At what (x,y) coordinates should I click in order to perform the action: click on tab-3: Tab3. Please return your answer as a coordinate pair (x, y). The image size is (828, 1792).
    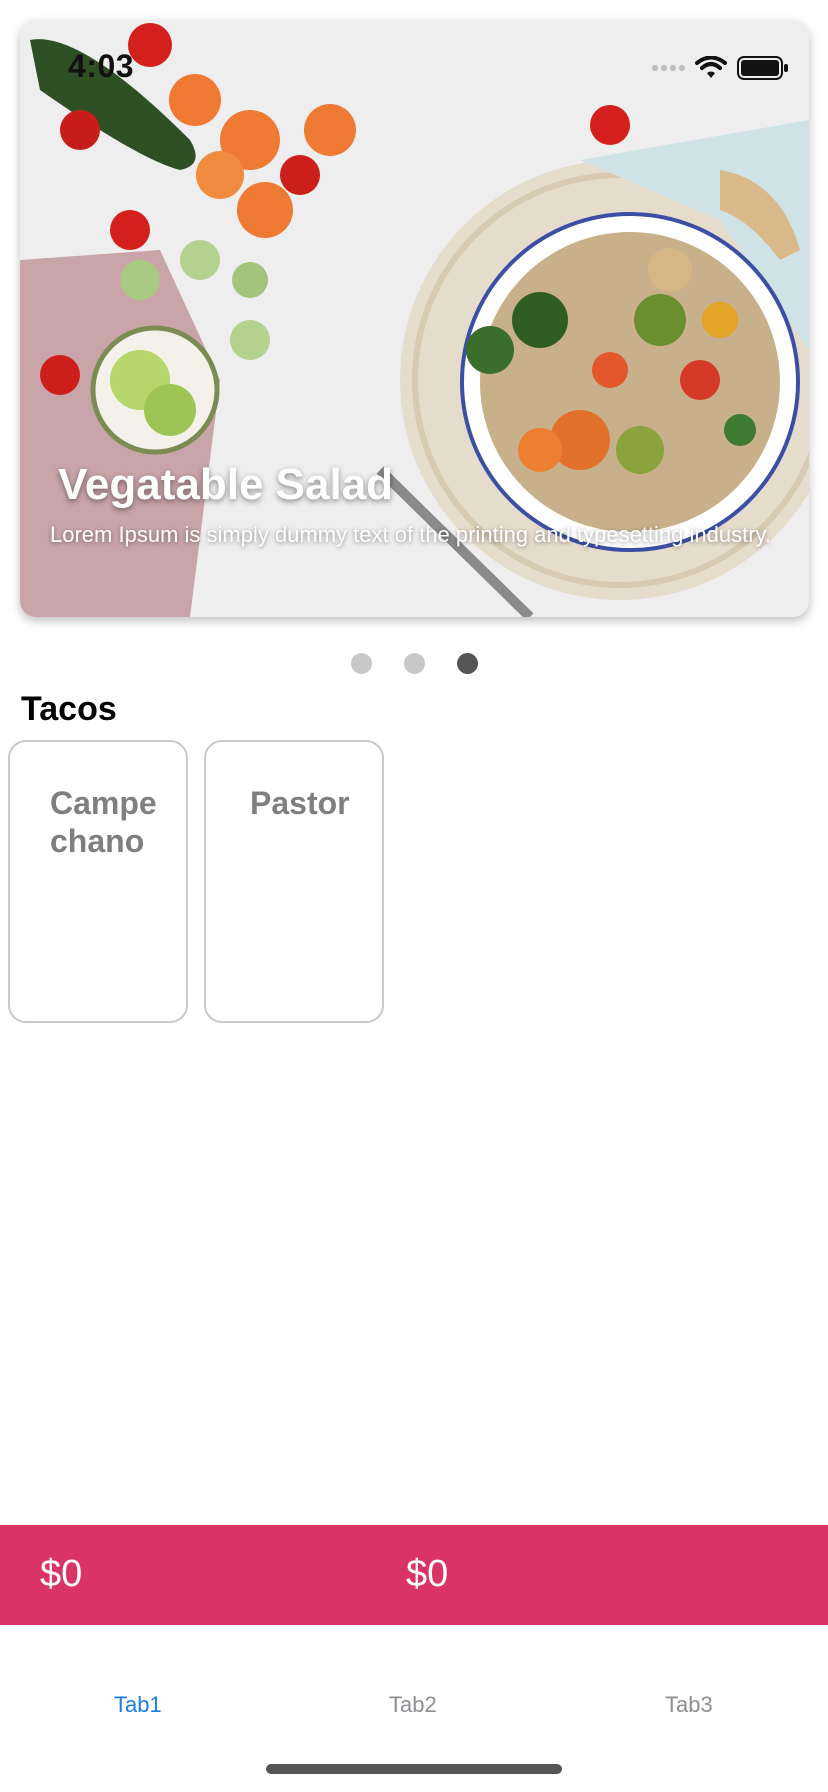
    Looking at the image, I should click on (689, 1705).